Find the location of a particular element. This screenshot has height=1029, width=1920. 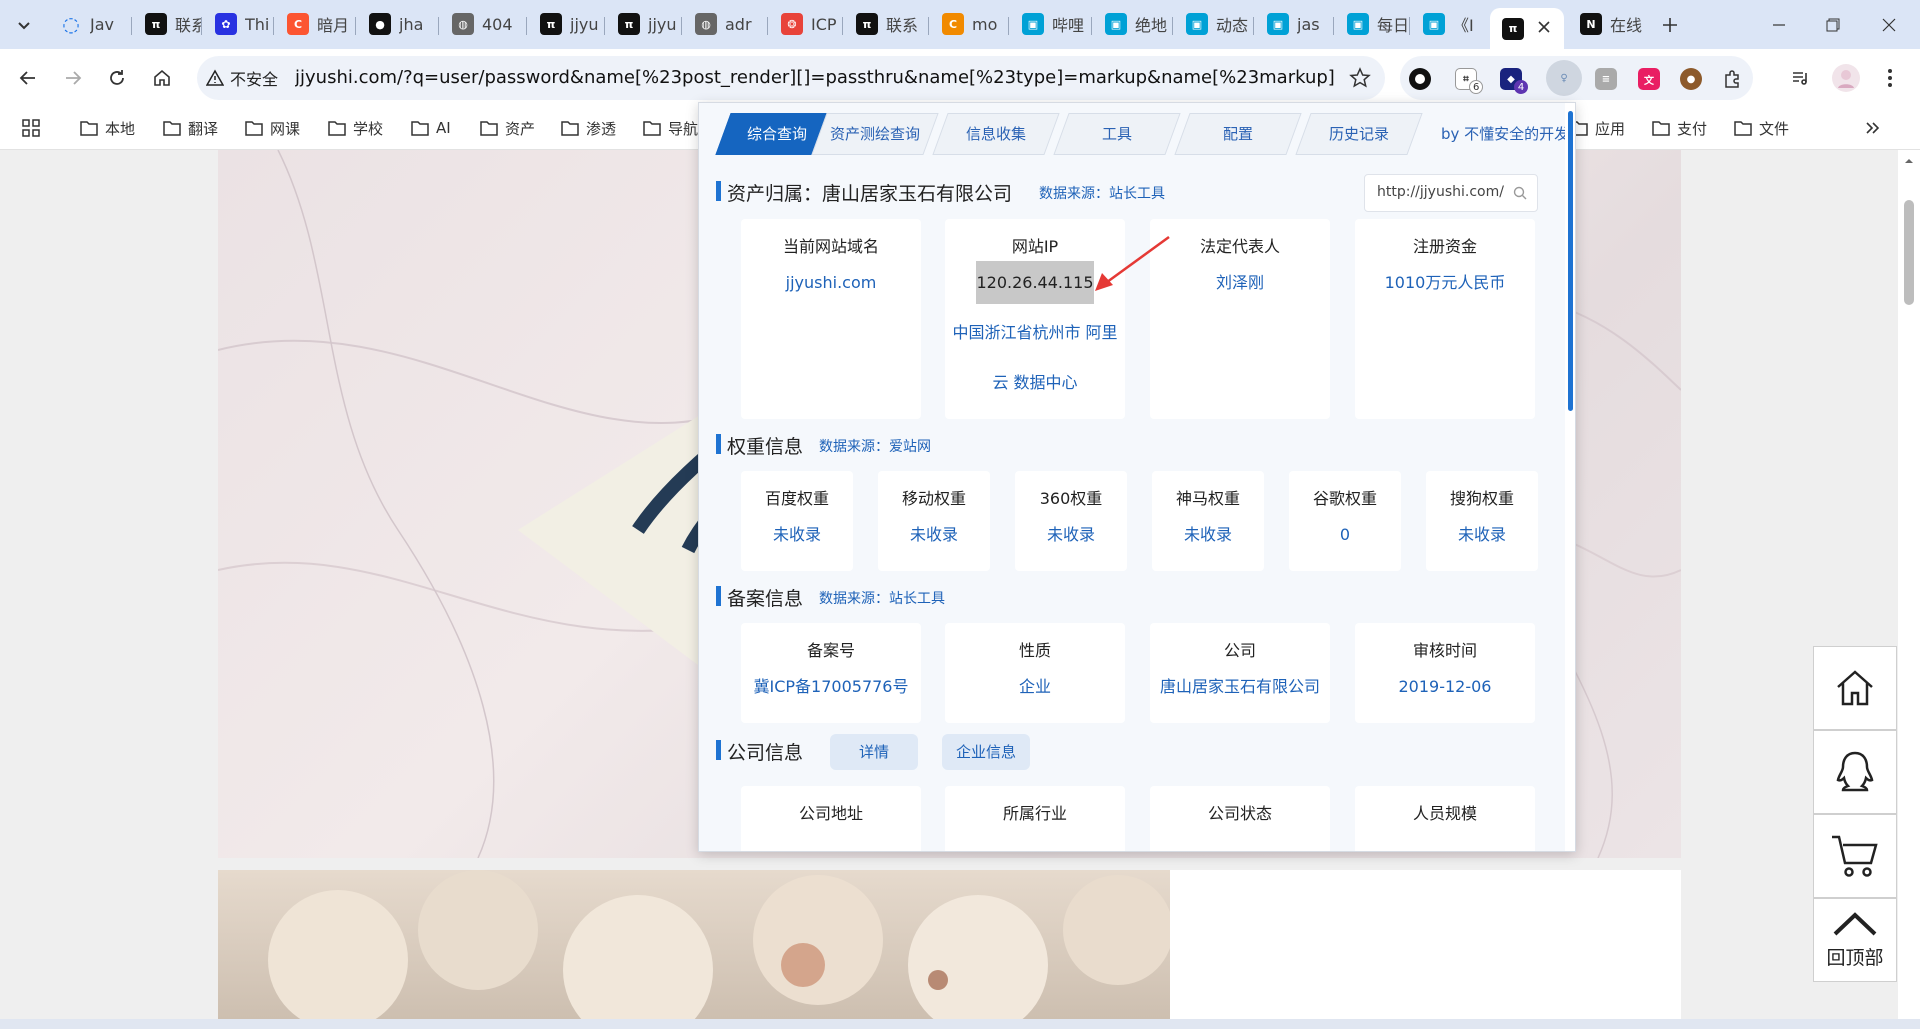

tab-search-button is located at coordinates (24, 25).